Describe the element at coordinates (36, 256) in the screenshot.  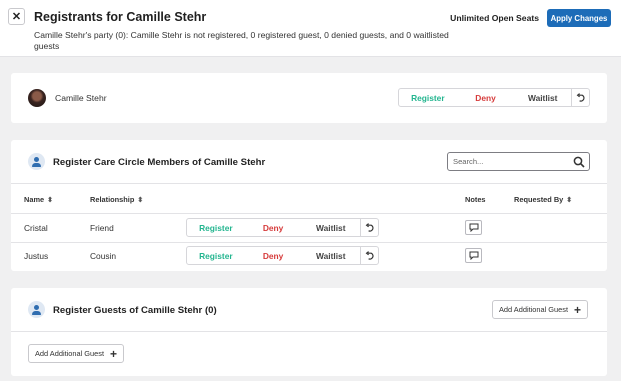
I see `row-name: Justus` at that location.